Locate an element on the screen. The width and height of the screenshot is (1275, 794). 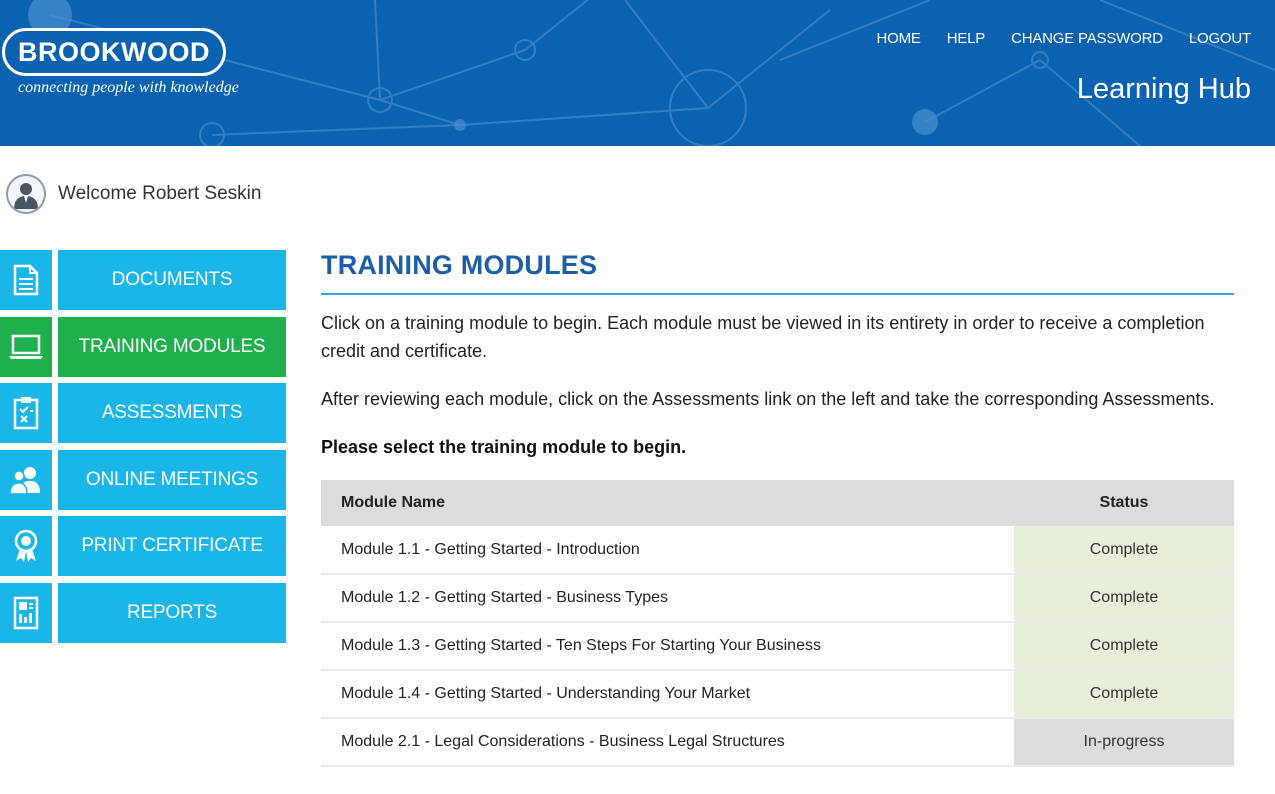
sidebar-item-label: REPORTS is located at coordinates (172, 612).